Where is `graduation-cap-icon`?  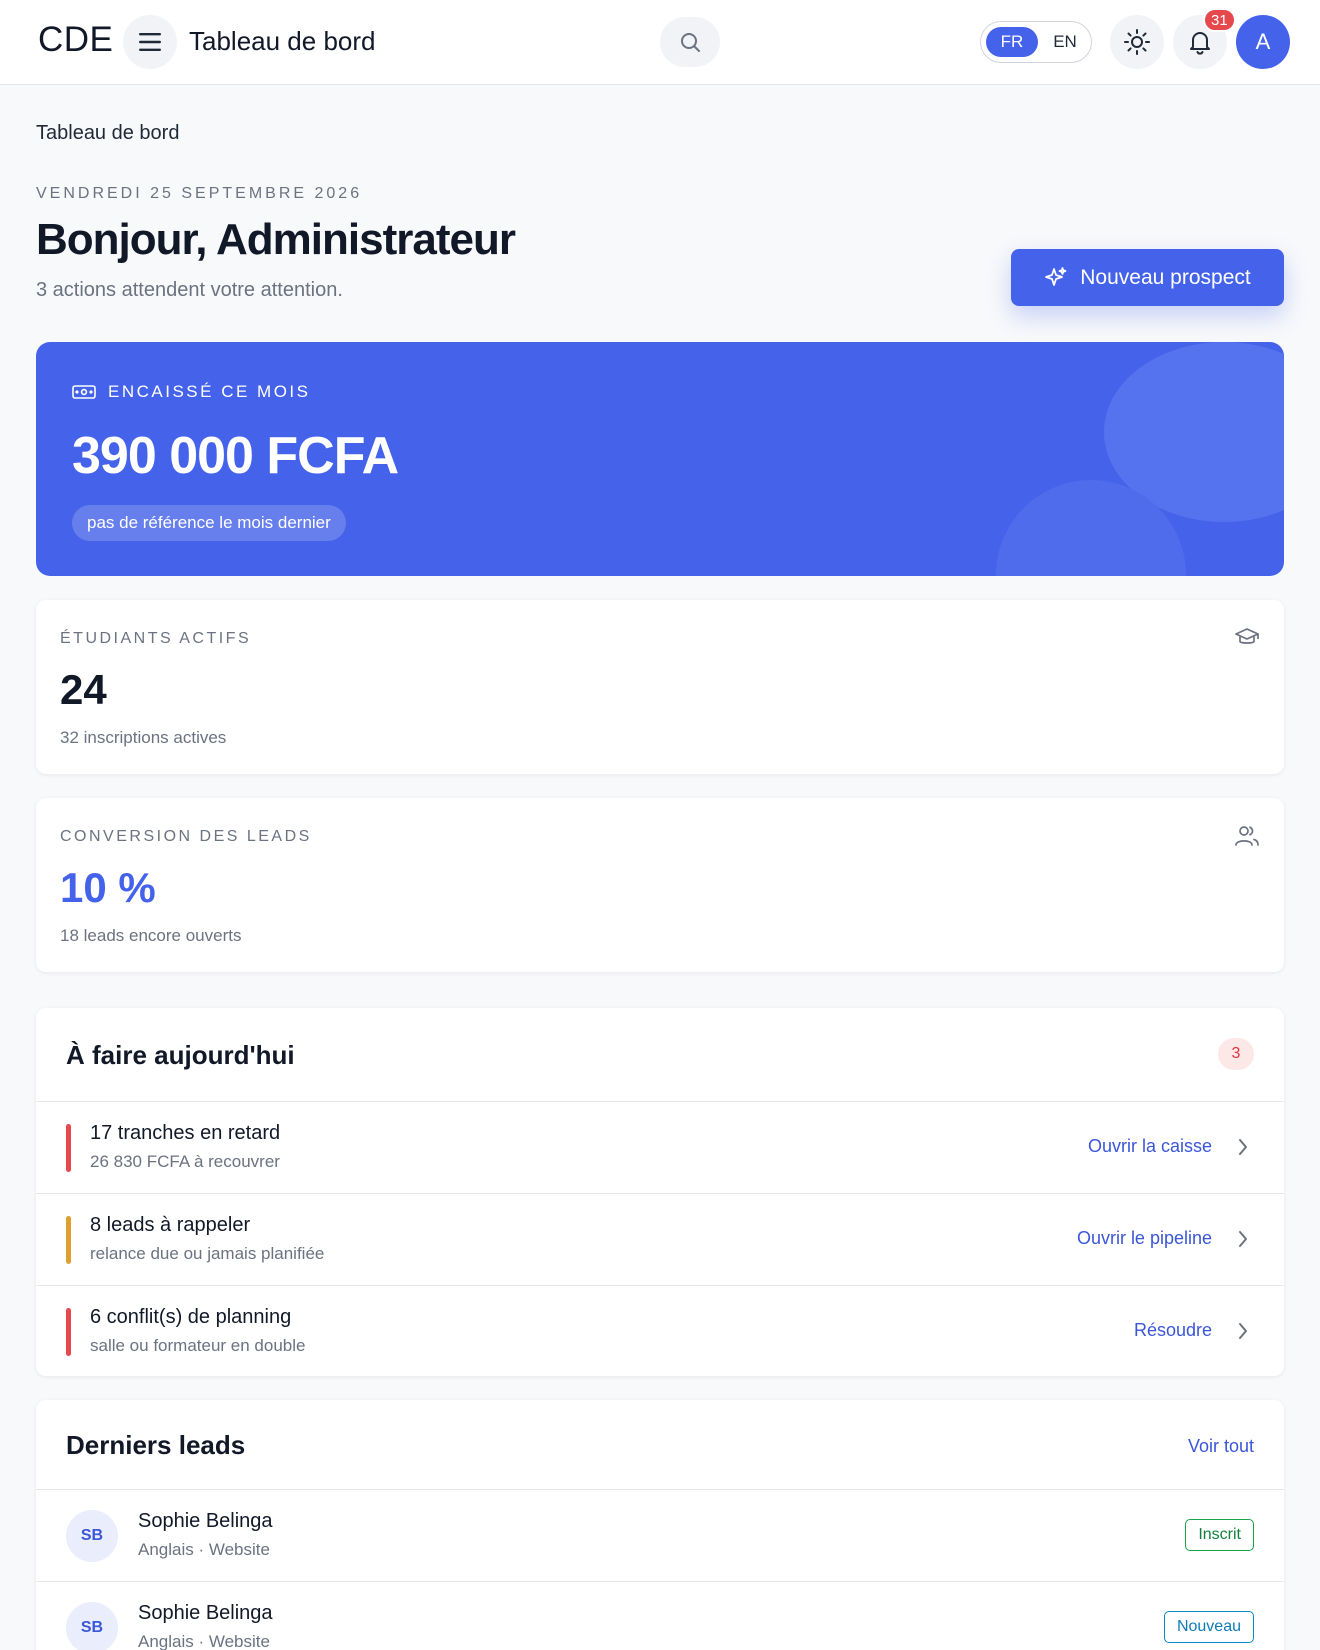
graduation-cap-icon is located at coordinates (1247, 636).